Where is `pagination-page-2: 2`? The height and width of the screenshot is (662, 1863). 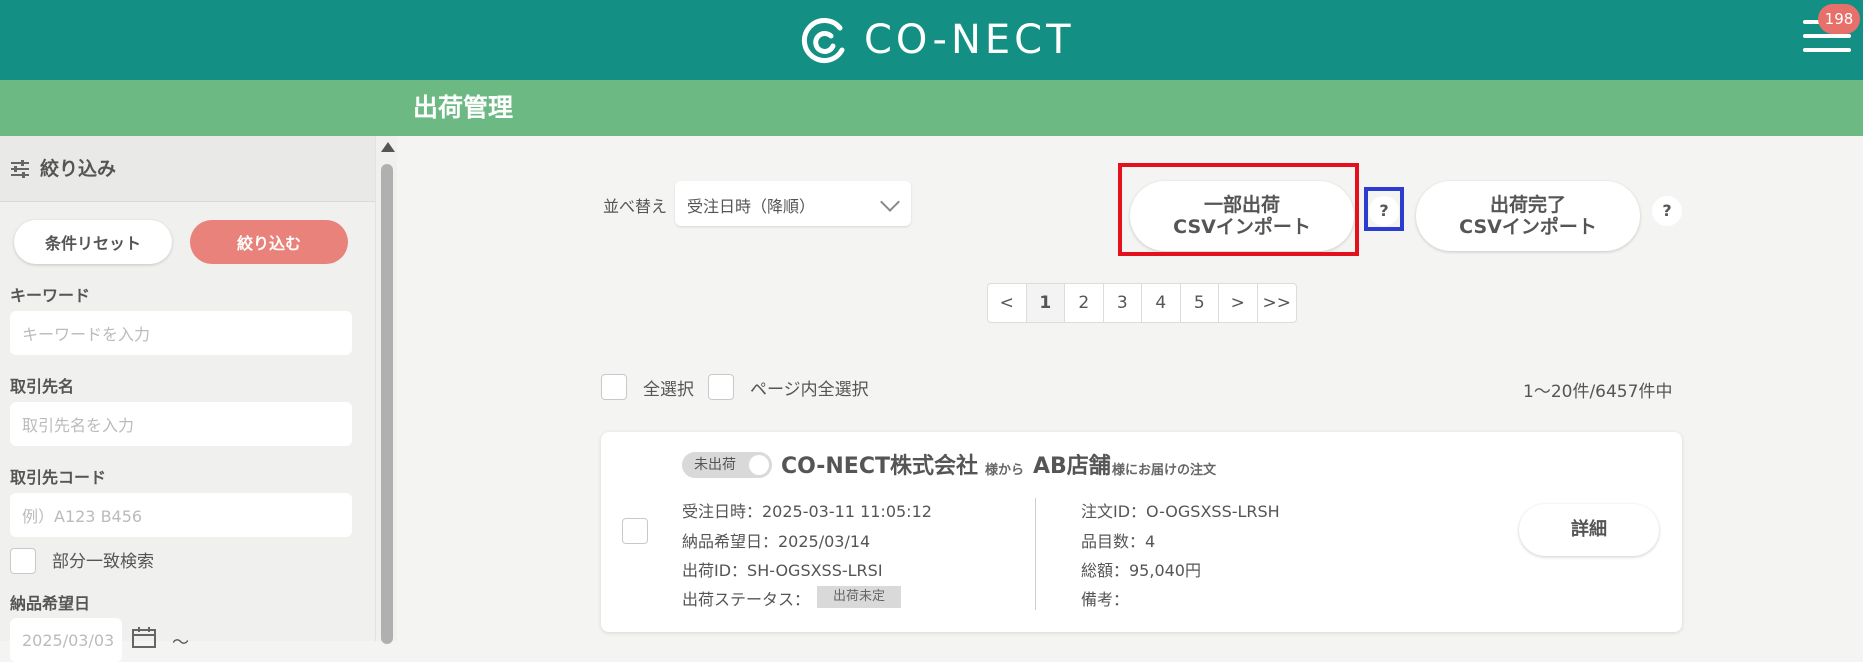 pagination-page-2: 2 is located at coordinates (1084, 303).